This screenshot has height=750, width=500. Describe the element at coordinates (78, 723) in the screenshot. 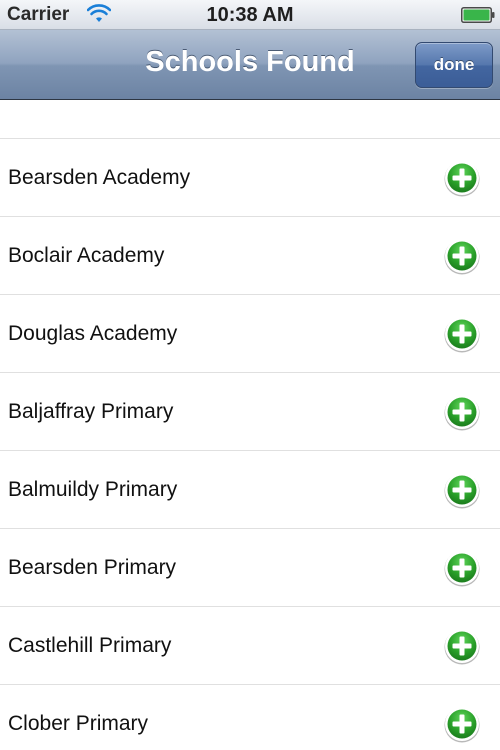

I see `school-name: Clober Primary` at that location.